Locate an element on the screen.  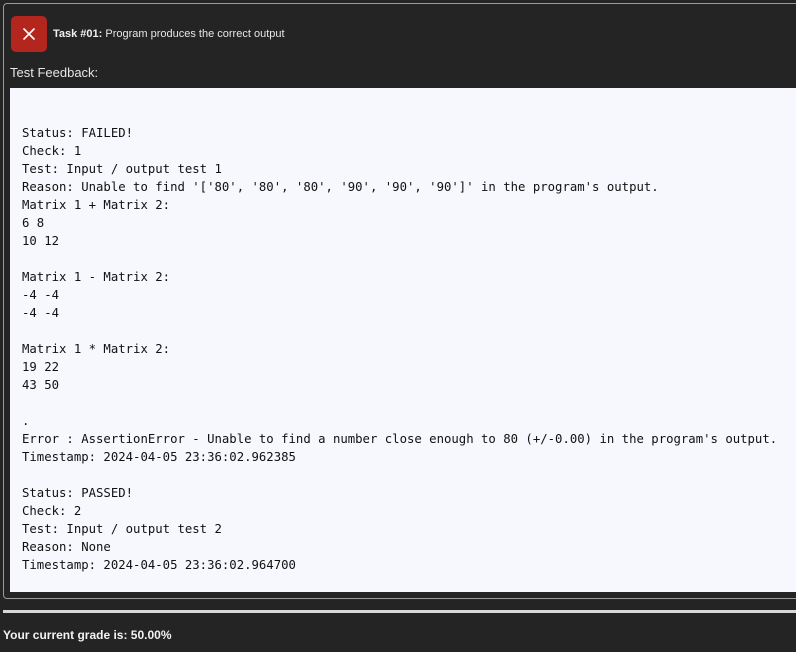
feedback-line: 43 50 is located at coordinates (41, 385).